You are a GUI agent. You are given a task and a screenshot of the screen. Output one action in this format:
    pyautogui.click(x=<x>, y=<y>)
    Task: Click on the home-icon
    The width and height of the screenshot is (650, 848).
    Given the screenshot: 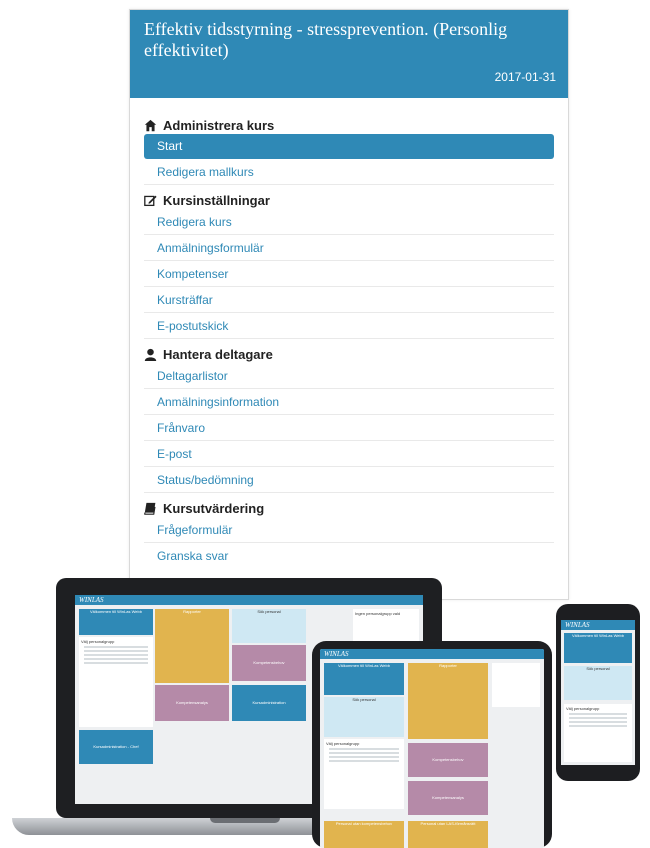 What is the action you would take?
    pyautogui.click(x=150, y=125)
    